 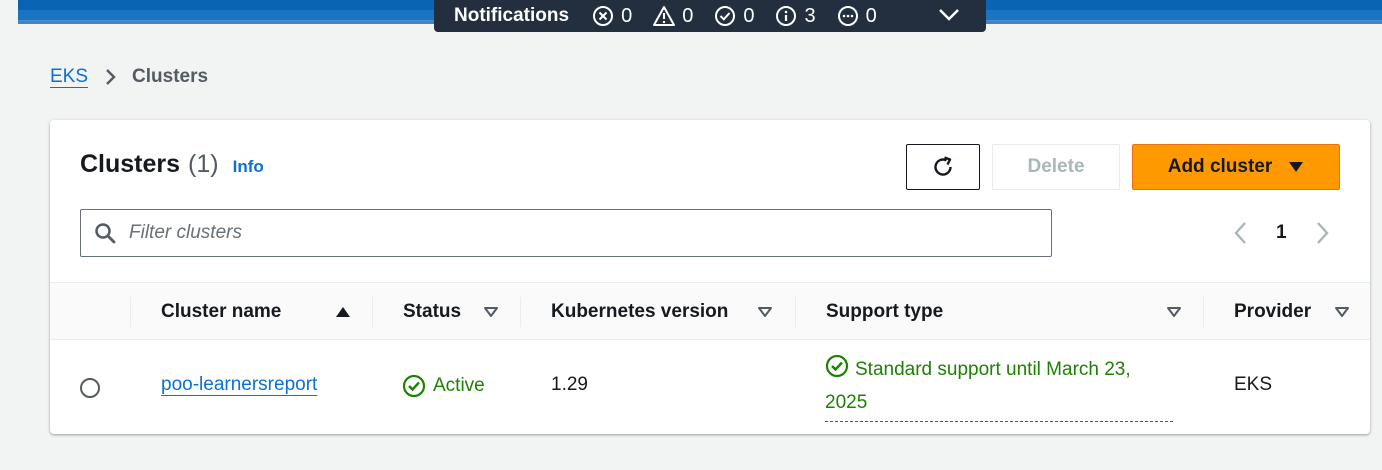 I want to click on current-page: 1, so click(x=1281, y=233).